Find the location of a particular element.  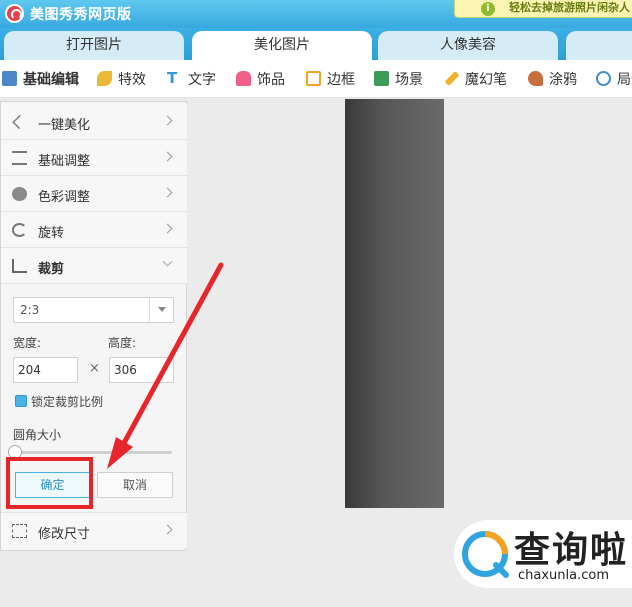

menu-label: 裁剪 is located at coordinates (51, 269).